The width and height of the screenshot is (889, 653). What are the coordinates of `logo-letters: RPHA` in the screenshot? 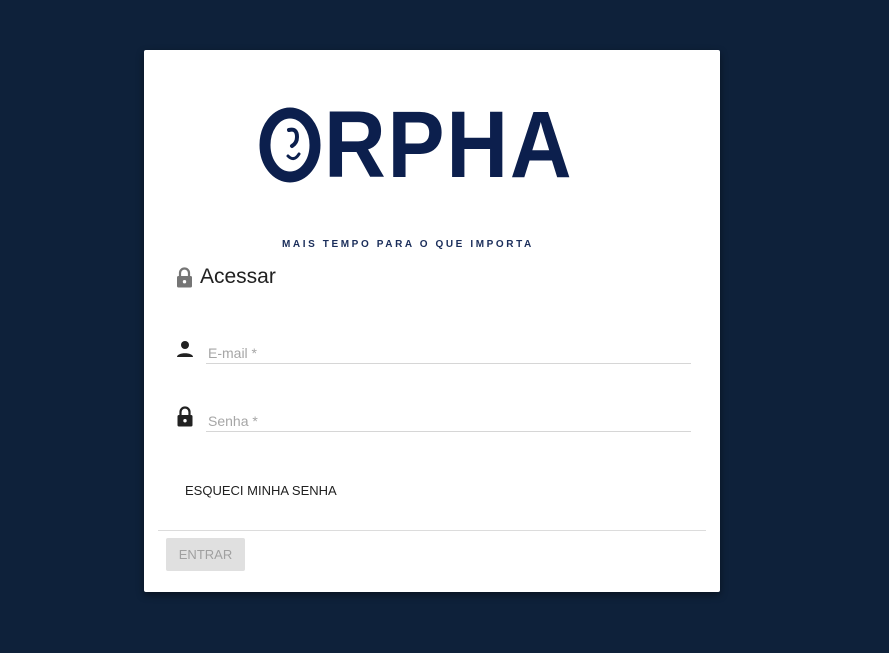 It's located at (449, 145).